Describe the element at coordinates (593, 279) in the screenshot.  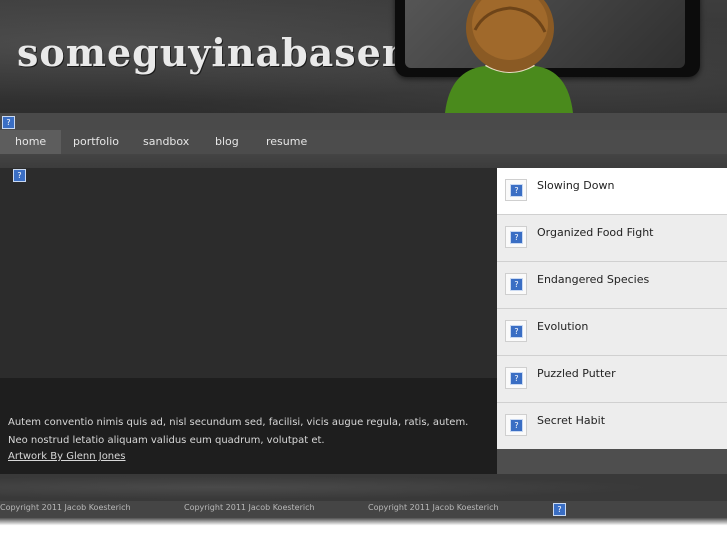
I see `list-item-title: Endangered Species` at that location.